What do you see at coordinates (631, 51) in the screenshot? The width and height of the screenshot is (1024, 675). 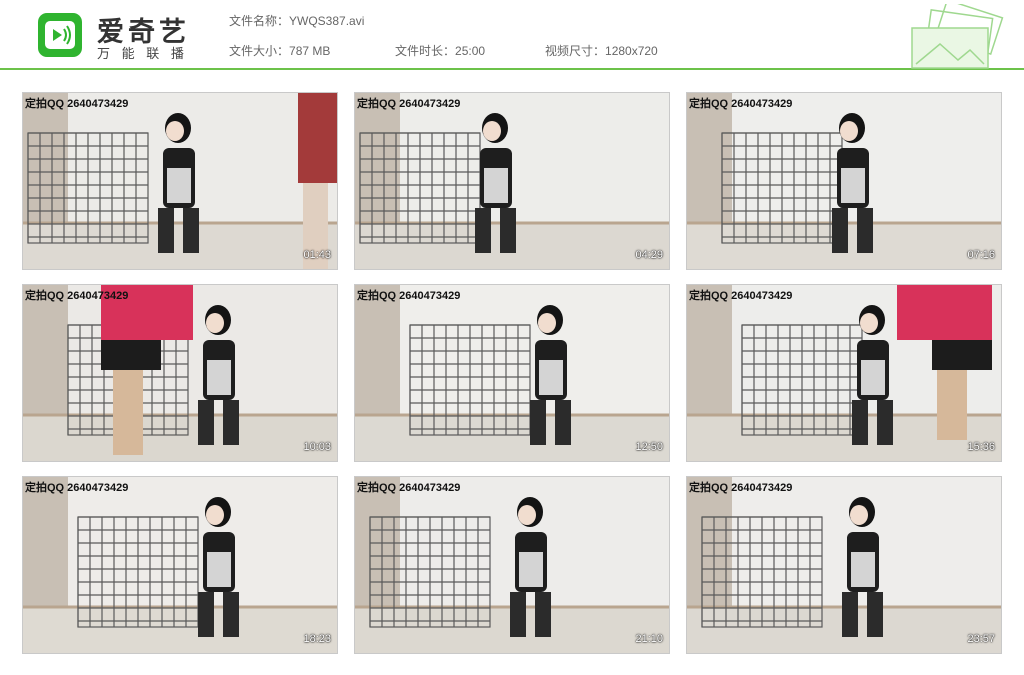 I see `video-dims-value: 1280x720` at bounding box center [631, 51].